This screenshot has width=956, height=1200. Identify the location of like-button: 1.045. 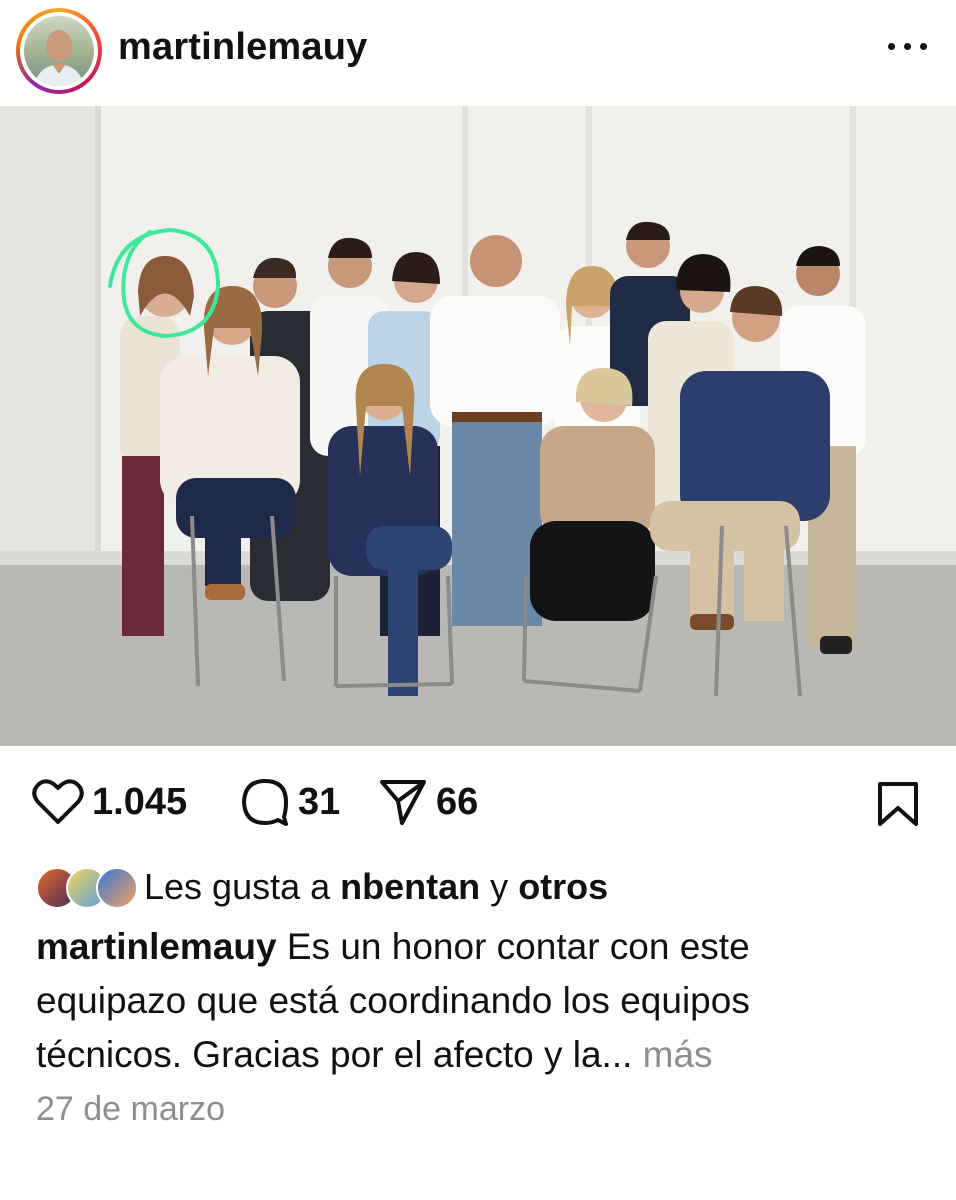
(109, 802).